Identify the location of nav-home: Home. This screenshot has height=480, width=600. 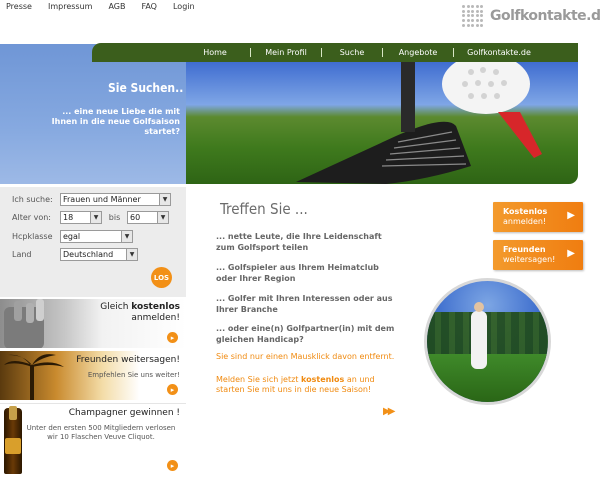
(215, 52).